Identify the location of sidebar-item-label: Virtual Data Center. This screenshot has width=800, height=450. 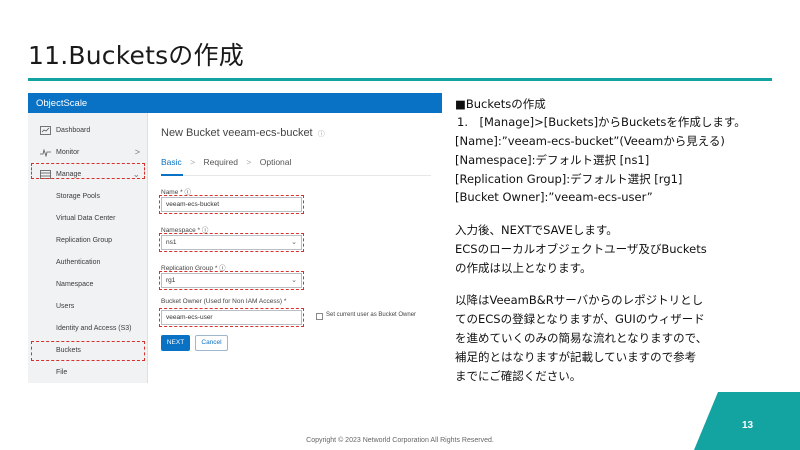
(86, 218).